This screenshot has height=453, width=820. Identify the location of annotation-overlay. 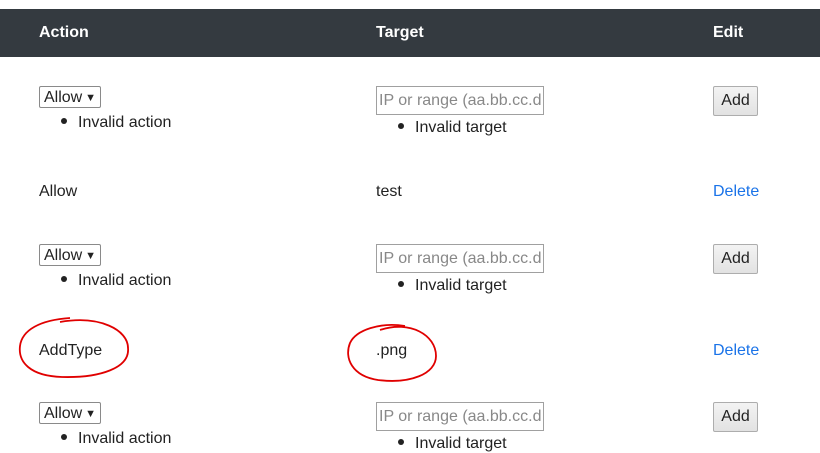
(227, 349).